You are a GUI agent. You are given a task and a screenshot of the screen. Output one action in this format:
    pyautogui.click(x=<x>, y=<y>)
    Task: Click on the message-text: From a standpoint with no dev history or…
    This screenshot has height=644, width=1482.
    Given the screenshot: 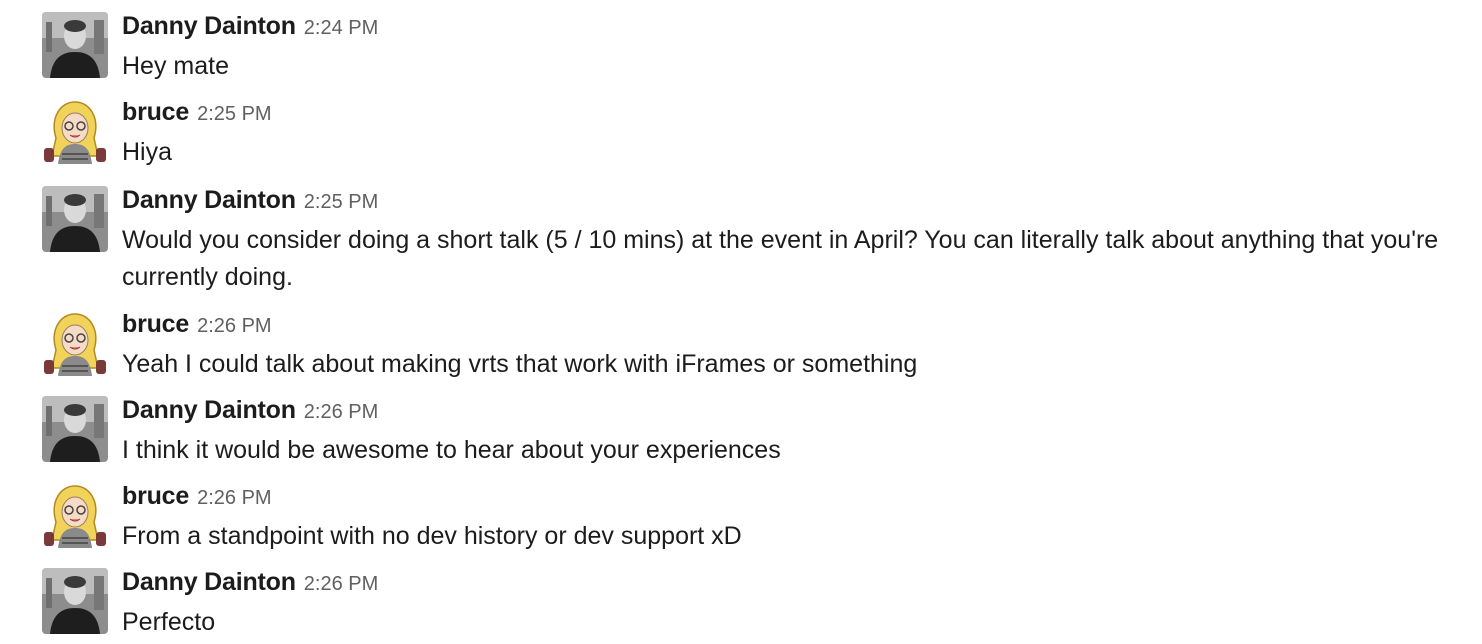 What is the action you would take?
    pyautogui.click(x=432, y=536)
    